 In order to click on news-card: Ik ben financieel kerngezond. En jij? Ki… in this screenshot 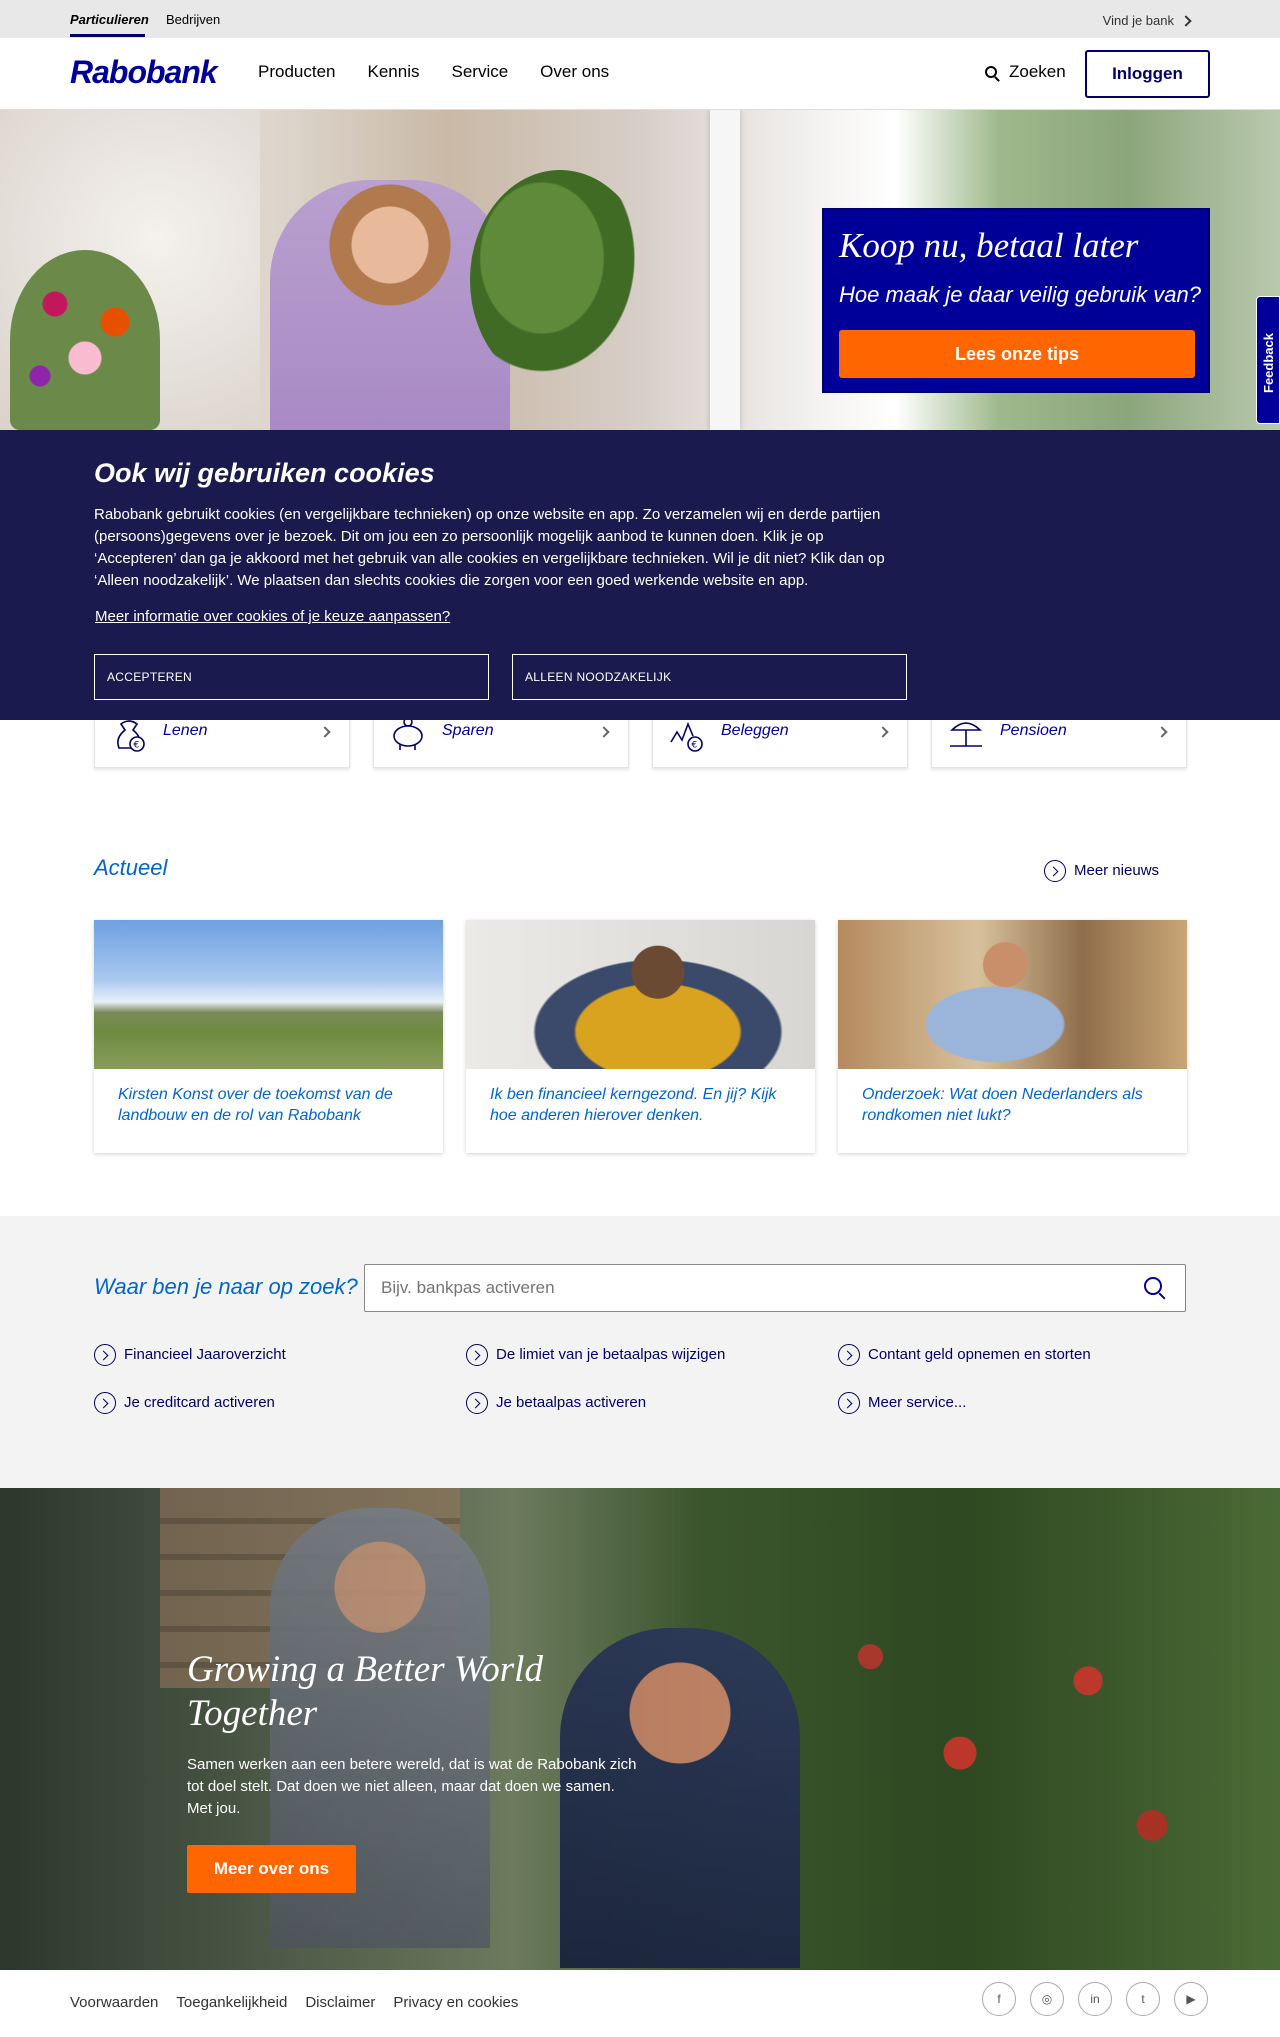, I will do `click(640, 1036)`.